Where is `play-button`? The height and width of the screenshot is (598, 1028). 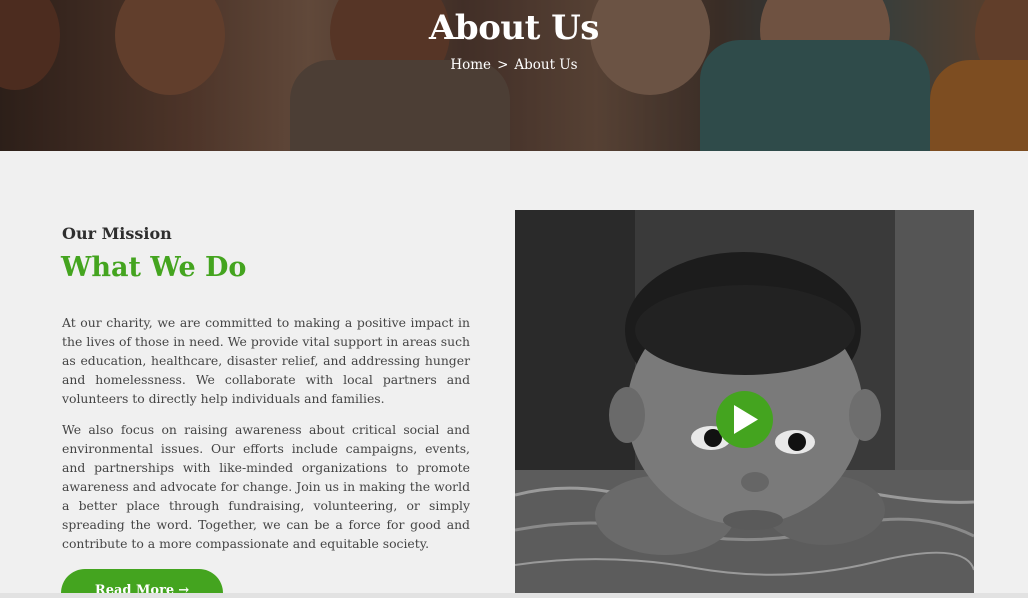
play-button is located at coordinates (744, 419).